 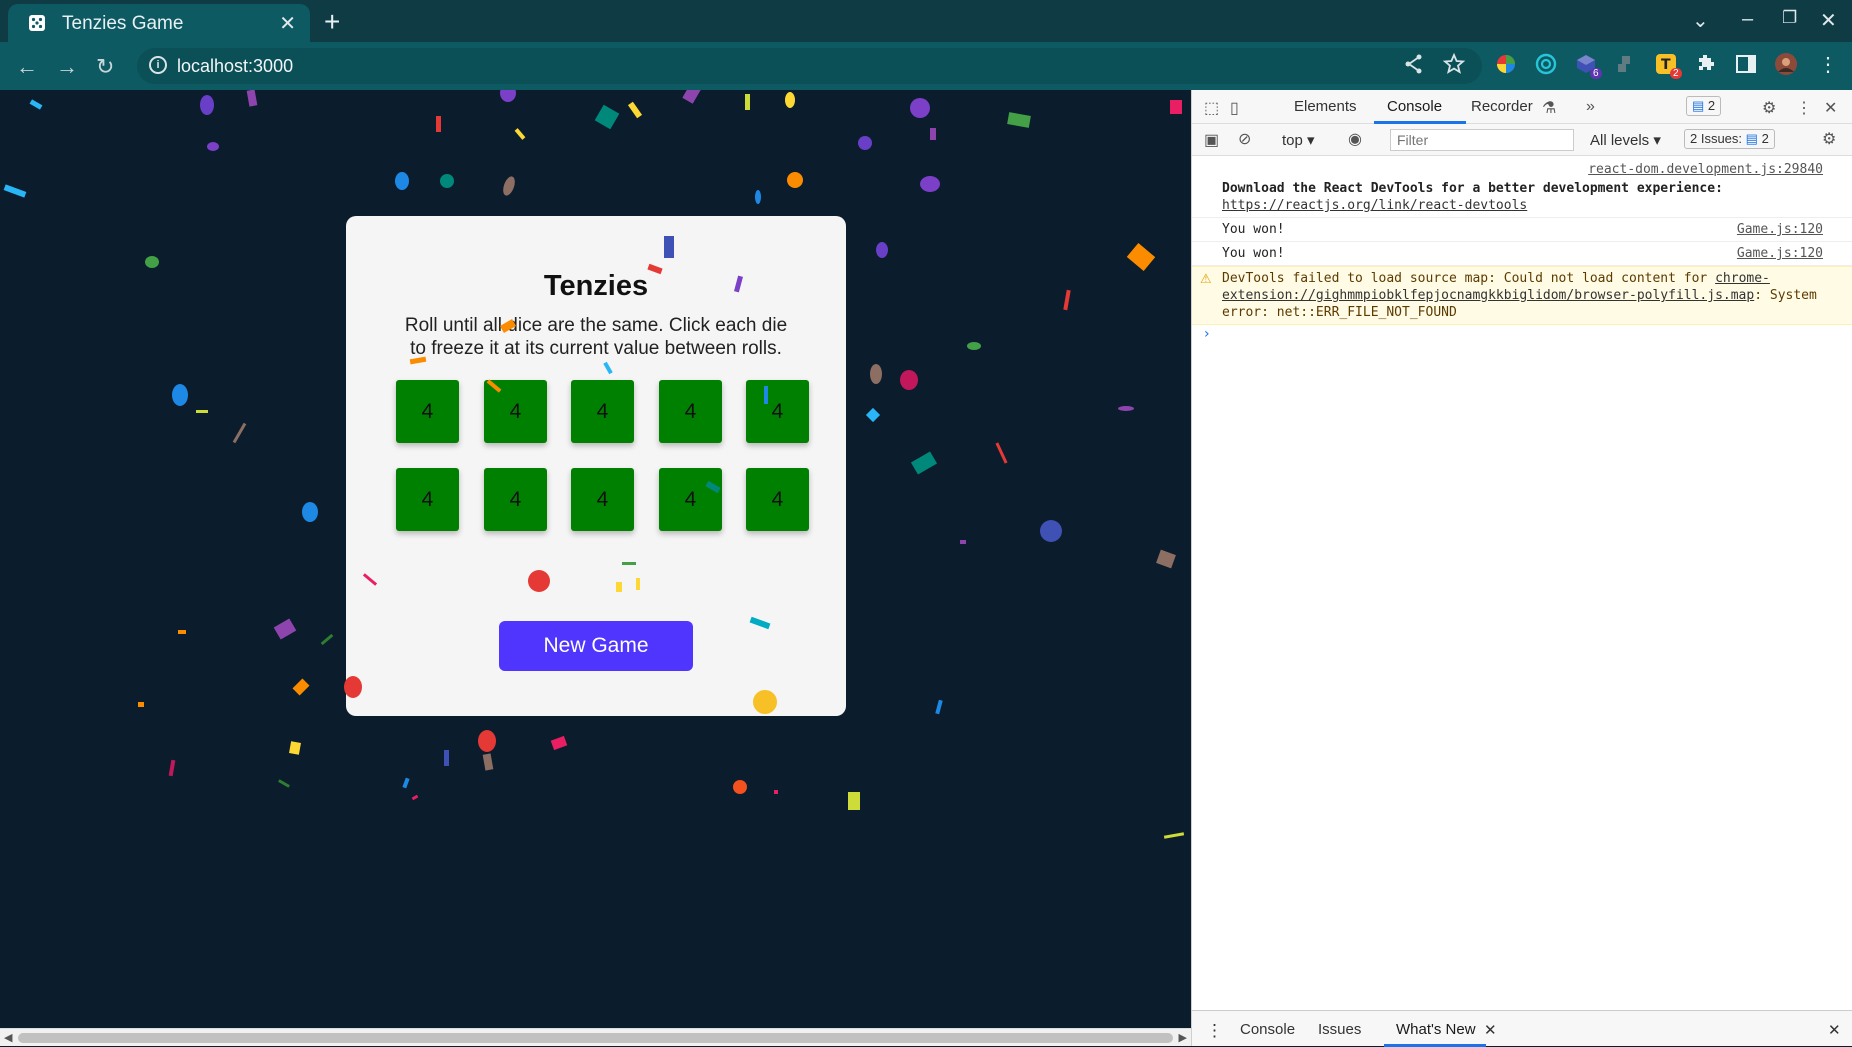 I want to click on reload-icon: ↻, so click(x=105, y=67).